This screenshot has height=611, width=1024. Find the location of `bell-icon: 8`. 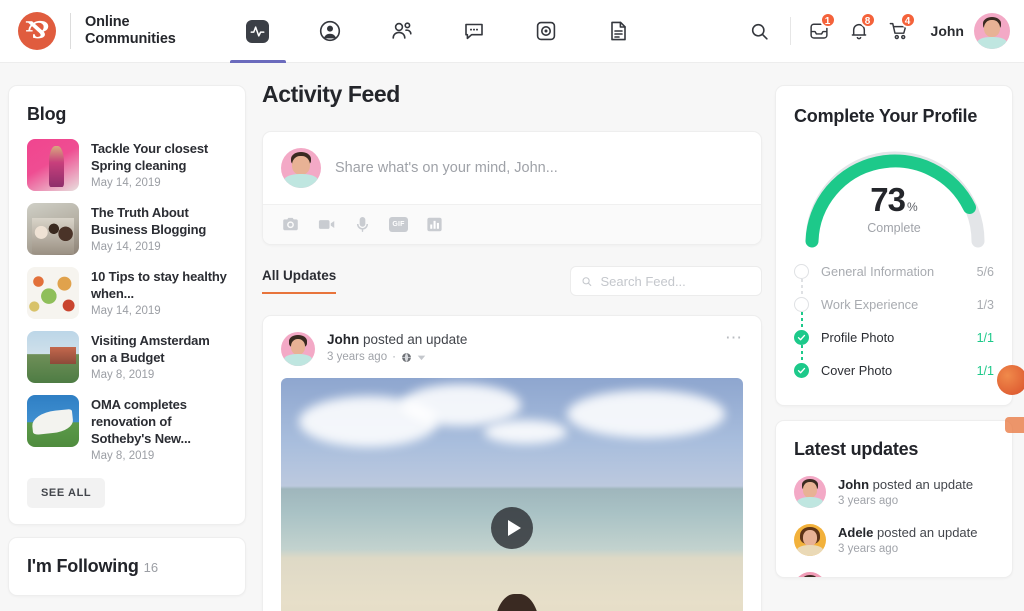

bell-icon: 8 is located at coordinates (859, 31).